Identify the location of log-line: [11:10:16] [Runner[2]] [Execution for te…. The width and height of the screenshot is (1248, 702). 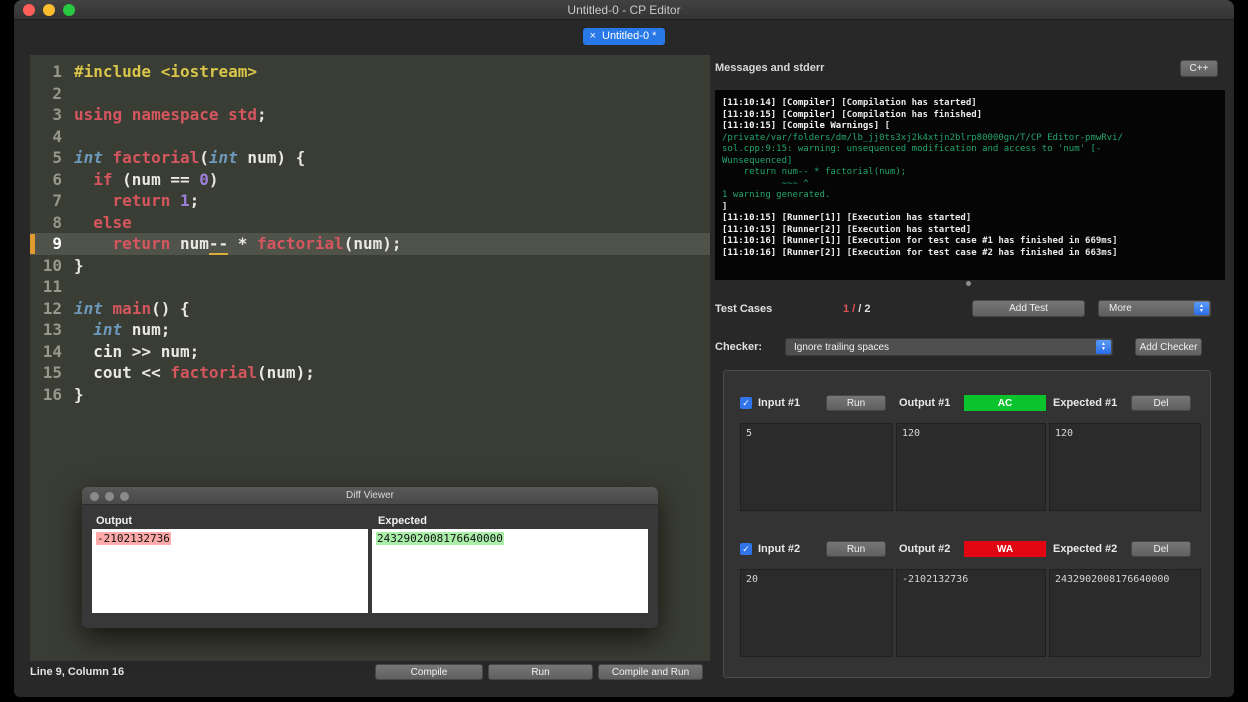
(920, 252).